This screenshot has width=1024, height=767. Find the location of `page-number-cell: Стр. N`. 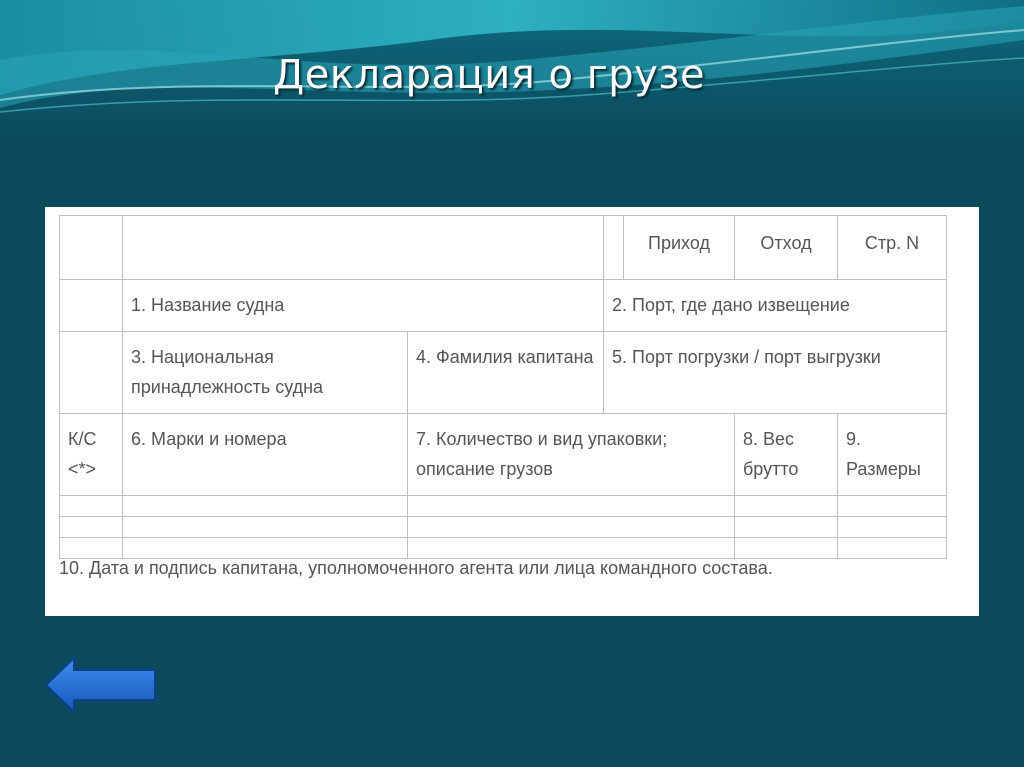

page-number-cell: Стр. N is located at coordinates (892, 247).